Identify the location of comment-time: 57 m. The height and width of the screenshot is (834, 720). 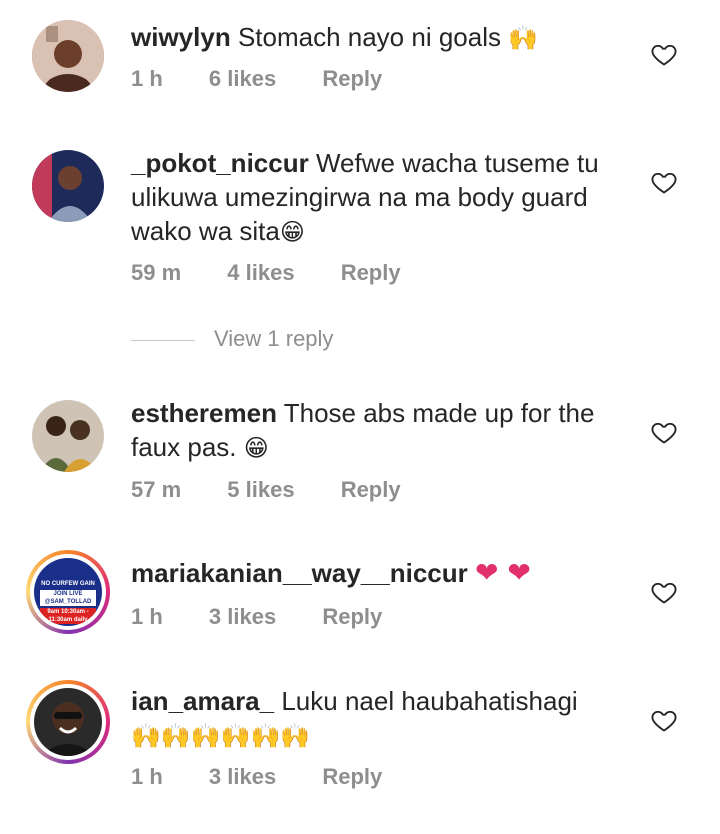
(156, 489).